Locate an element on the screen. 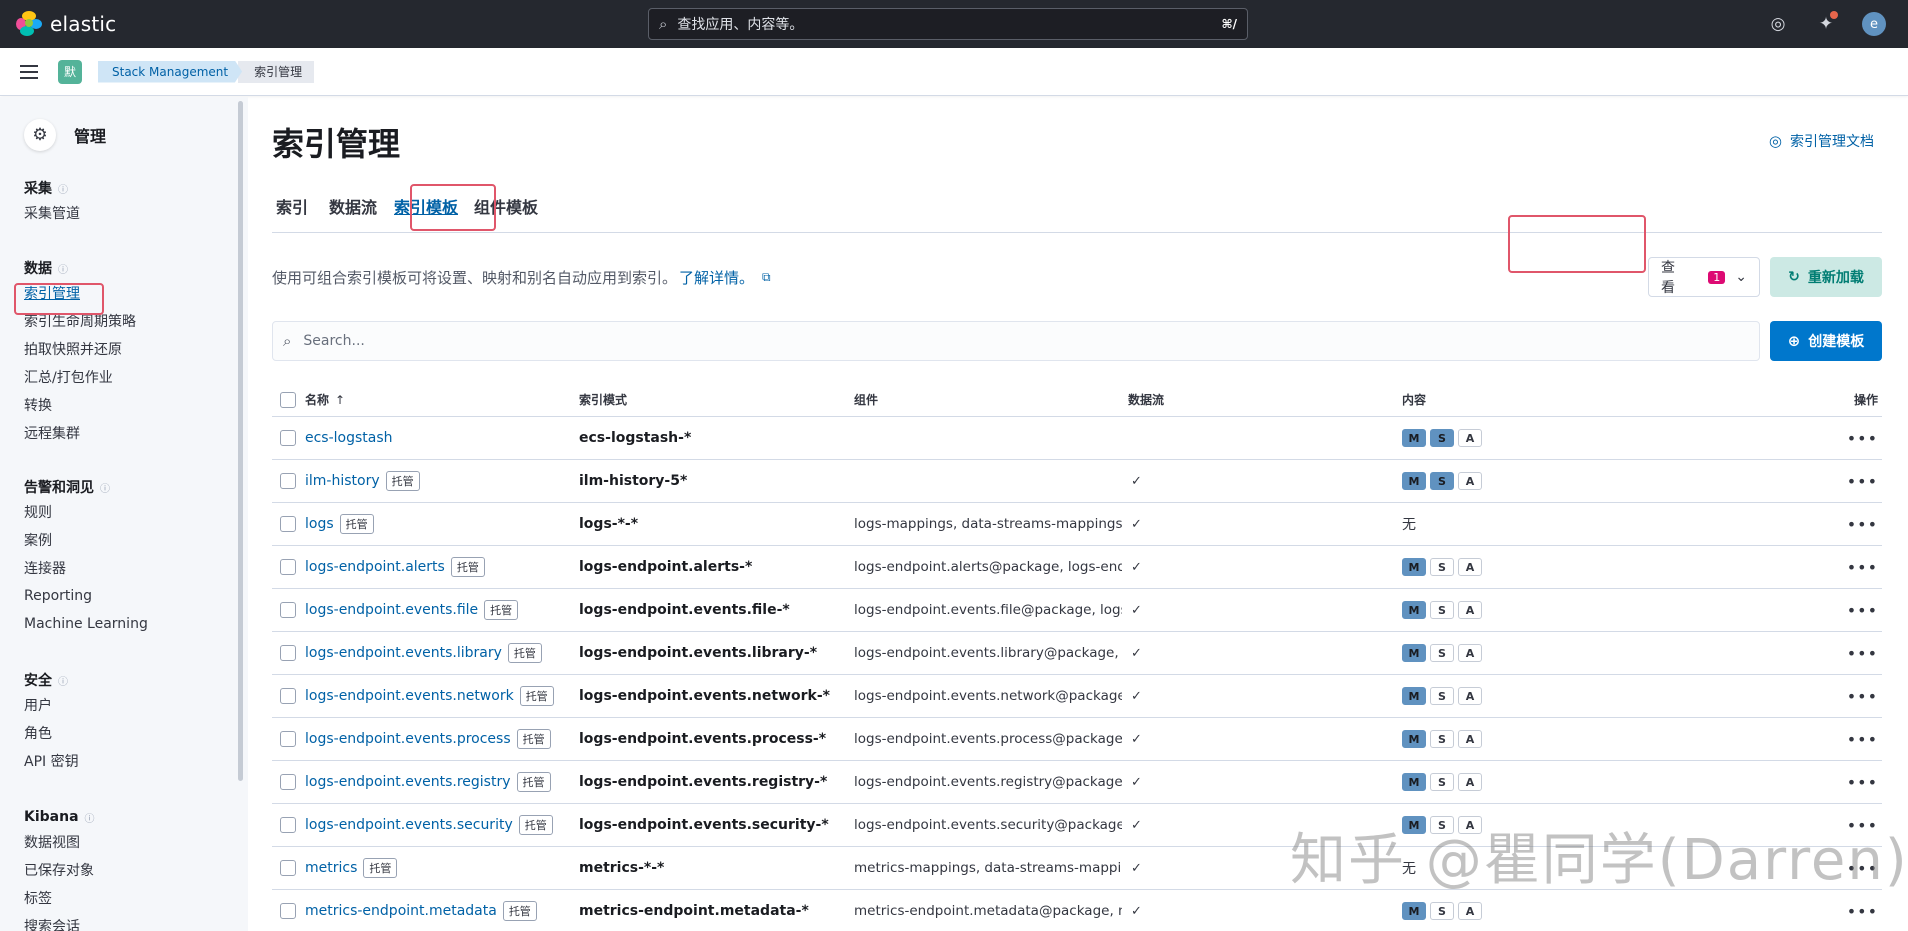 This screenshot has height=931, width=1908. refresh-icon: ↻ is located at coordinates (1794, 277).